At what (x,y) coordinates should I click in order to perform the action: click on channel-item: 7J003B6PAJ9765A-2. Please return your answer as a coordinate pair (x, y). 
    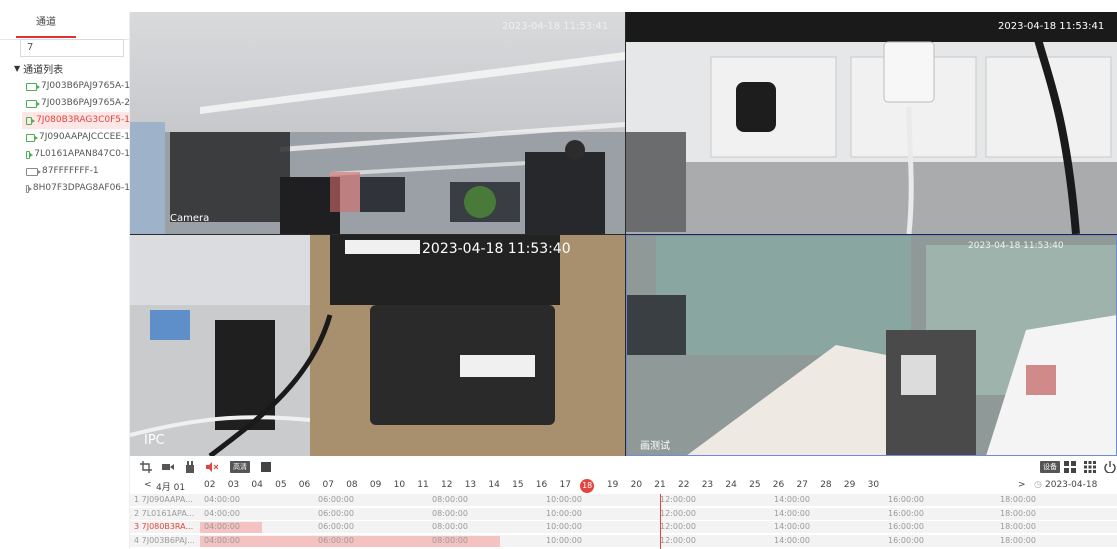
    Looking at the image, I should click on (76, 103).